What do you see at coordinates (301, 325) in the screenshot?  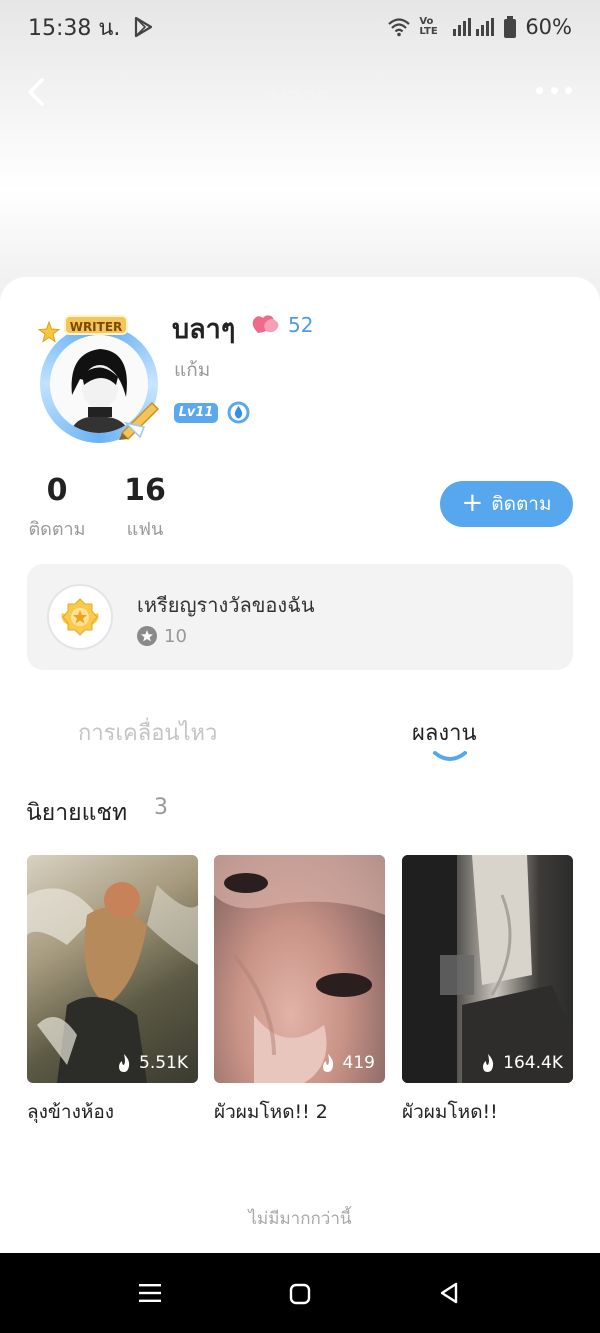 I see `heart-count: 52` at bounding box center [301, 325].